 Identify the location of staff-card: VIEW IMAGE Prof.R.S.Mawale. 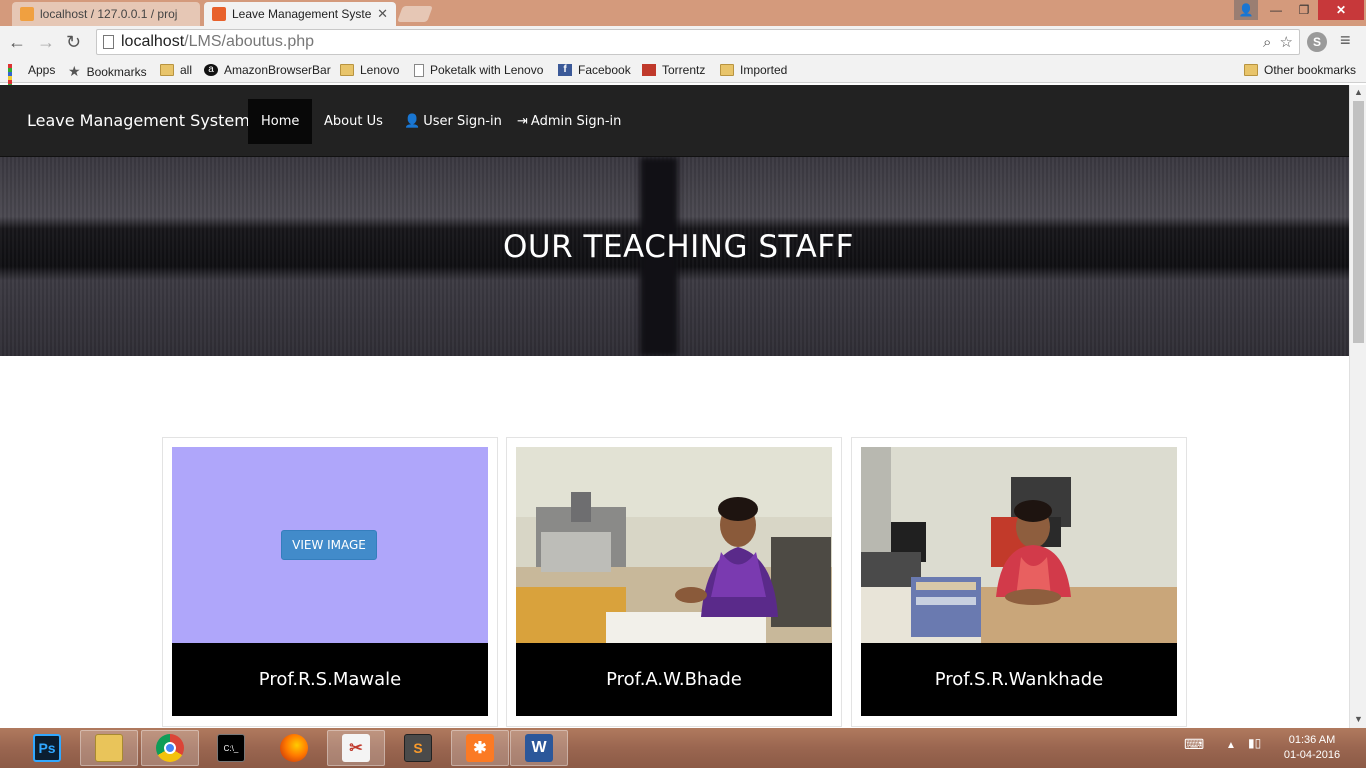
(330, 582).